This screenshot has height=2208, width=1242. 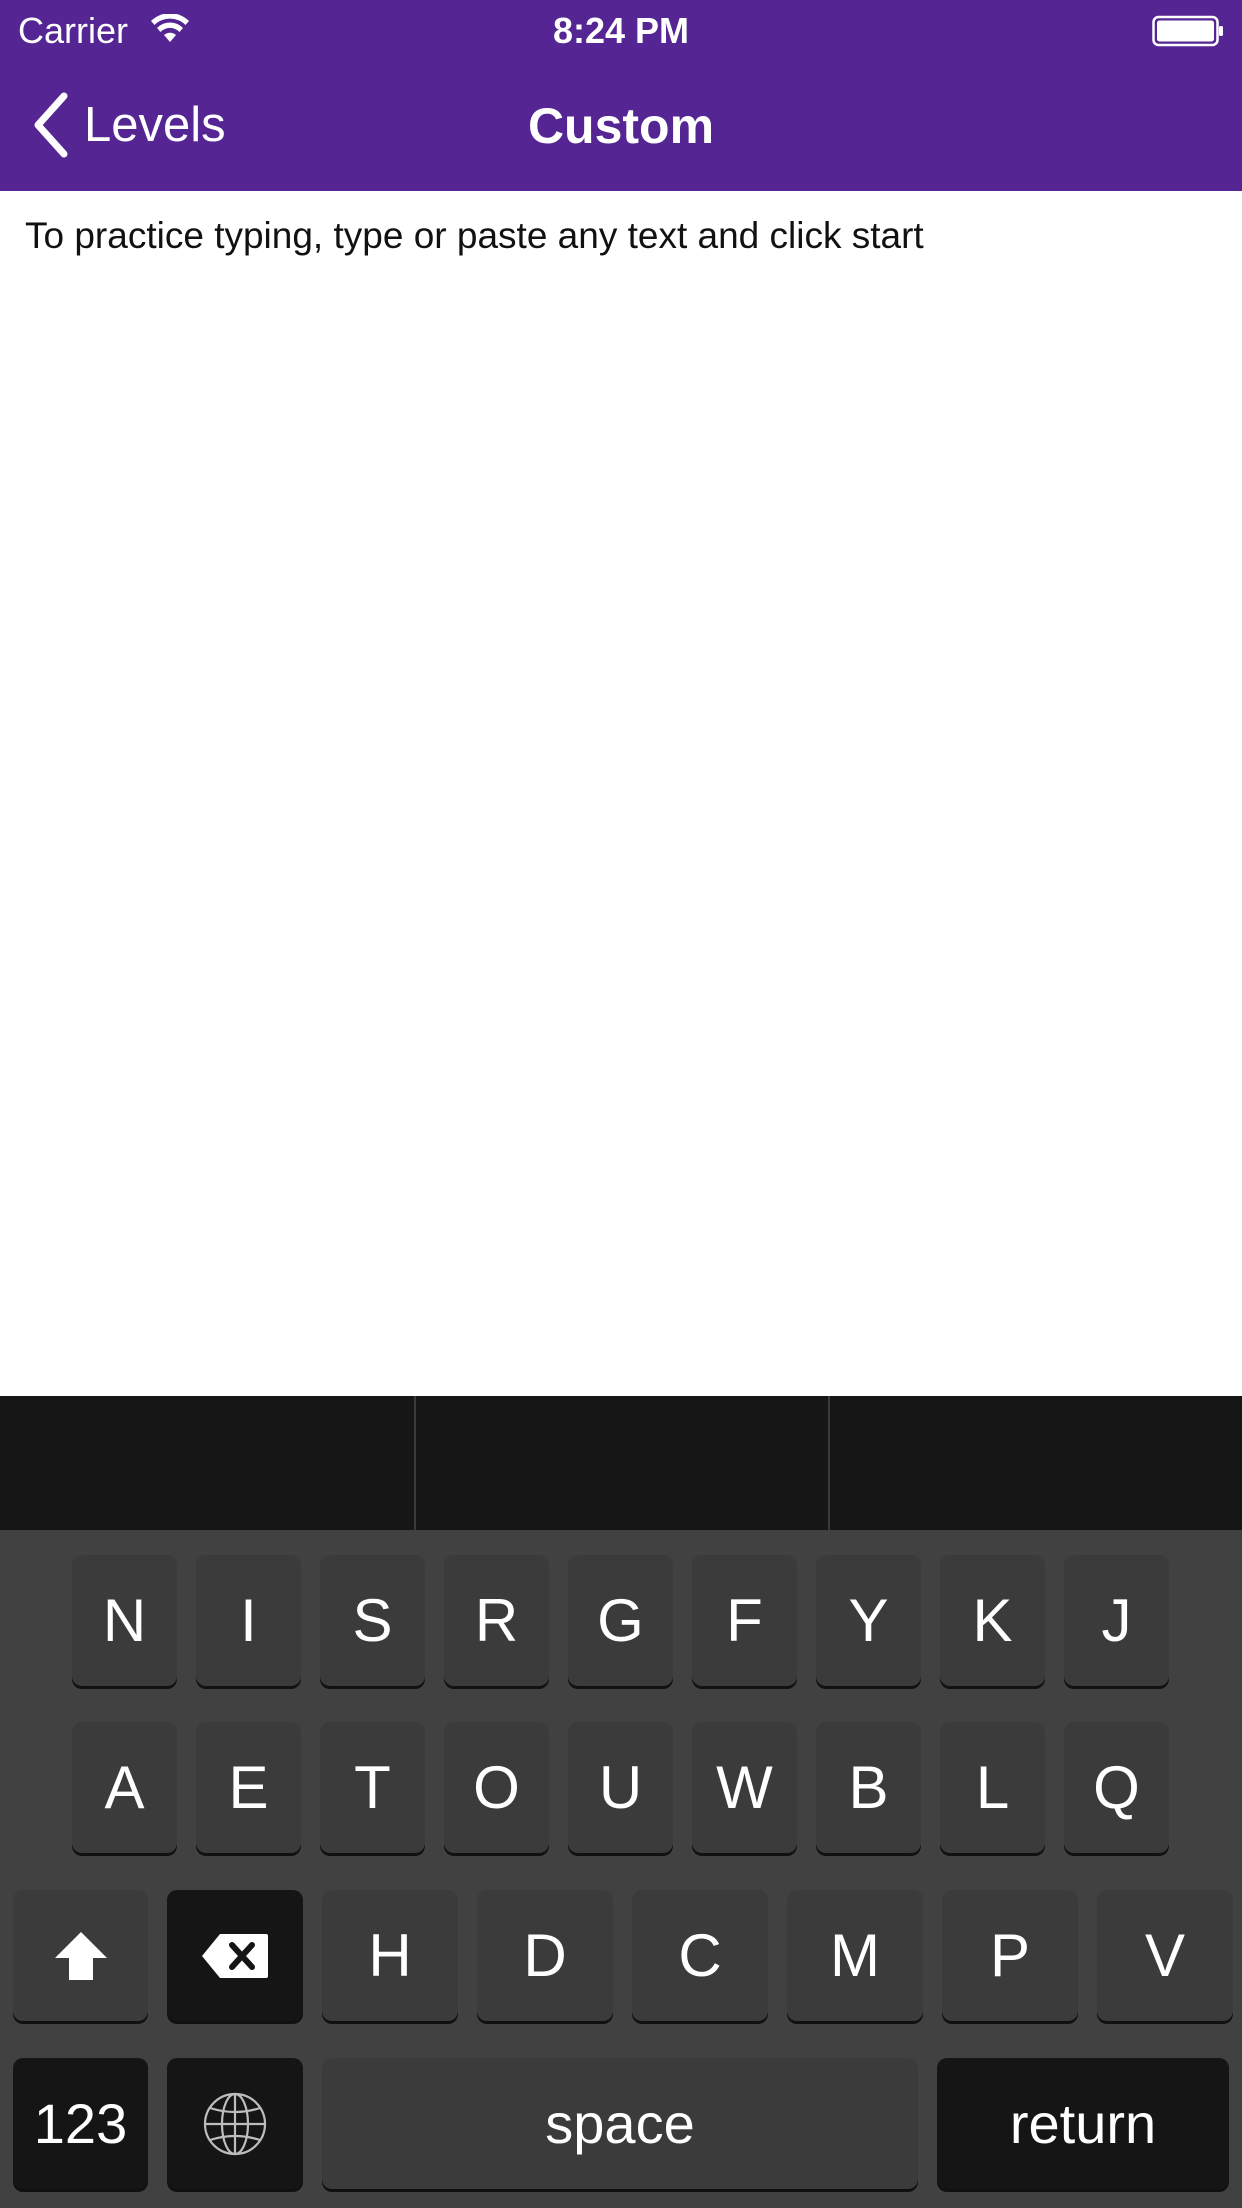 I want to click on key-i: I, so click(x=248, y=1620).